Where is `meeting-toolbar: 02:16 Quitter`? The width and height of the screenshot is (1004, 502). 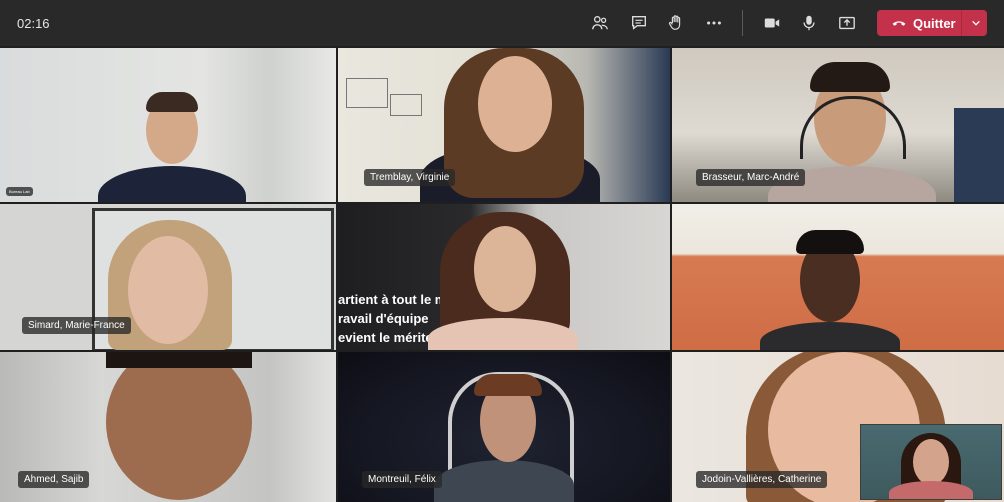 meeting-toolbar: 02:16 Quitter is located at coordinates (502, 23).